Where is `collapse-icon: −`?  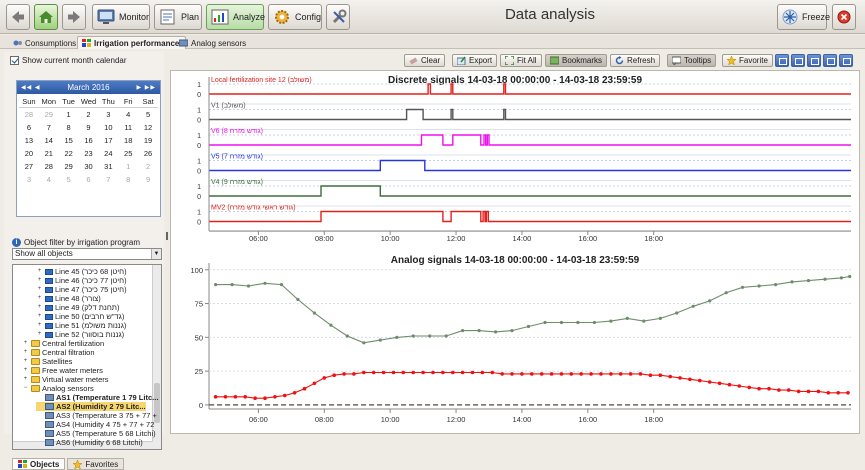
collapse-icon: − is located at coordinates (25, 388).